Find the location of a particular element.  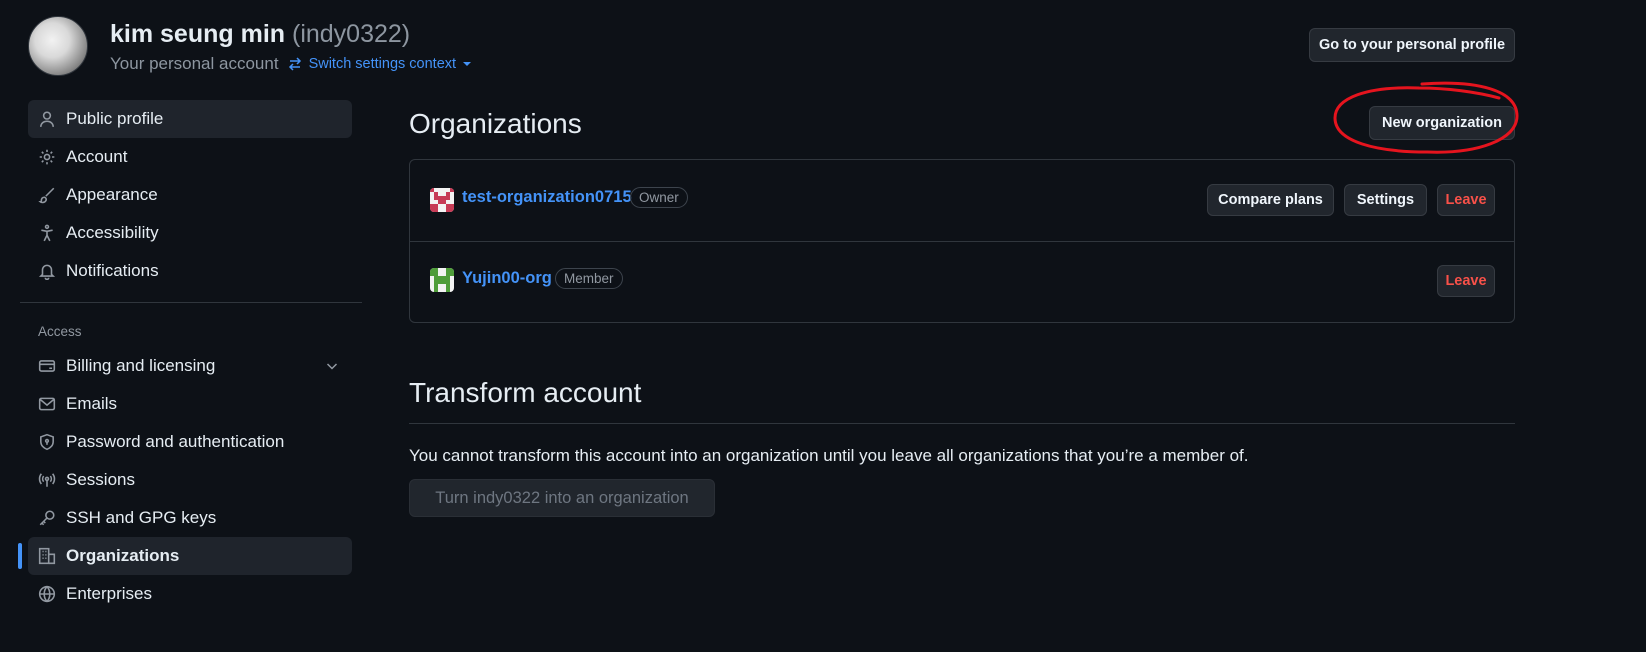

sidebar-item-billing: Billing and licensing is located at coordinates (190, 366).